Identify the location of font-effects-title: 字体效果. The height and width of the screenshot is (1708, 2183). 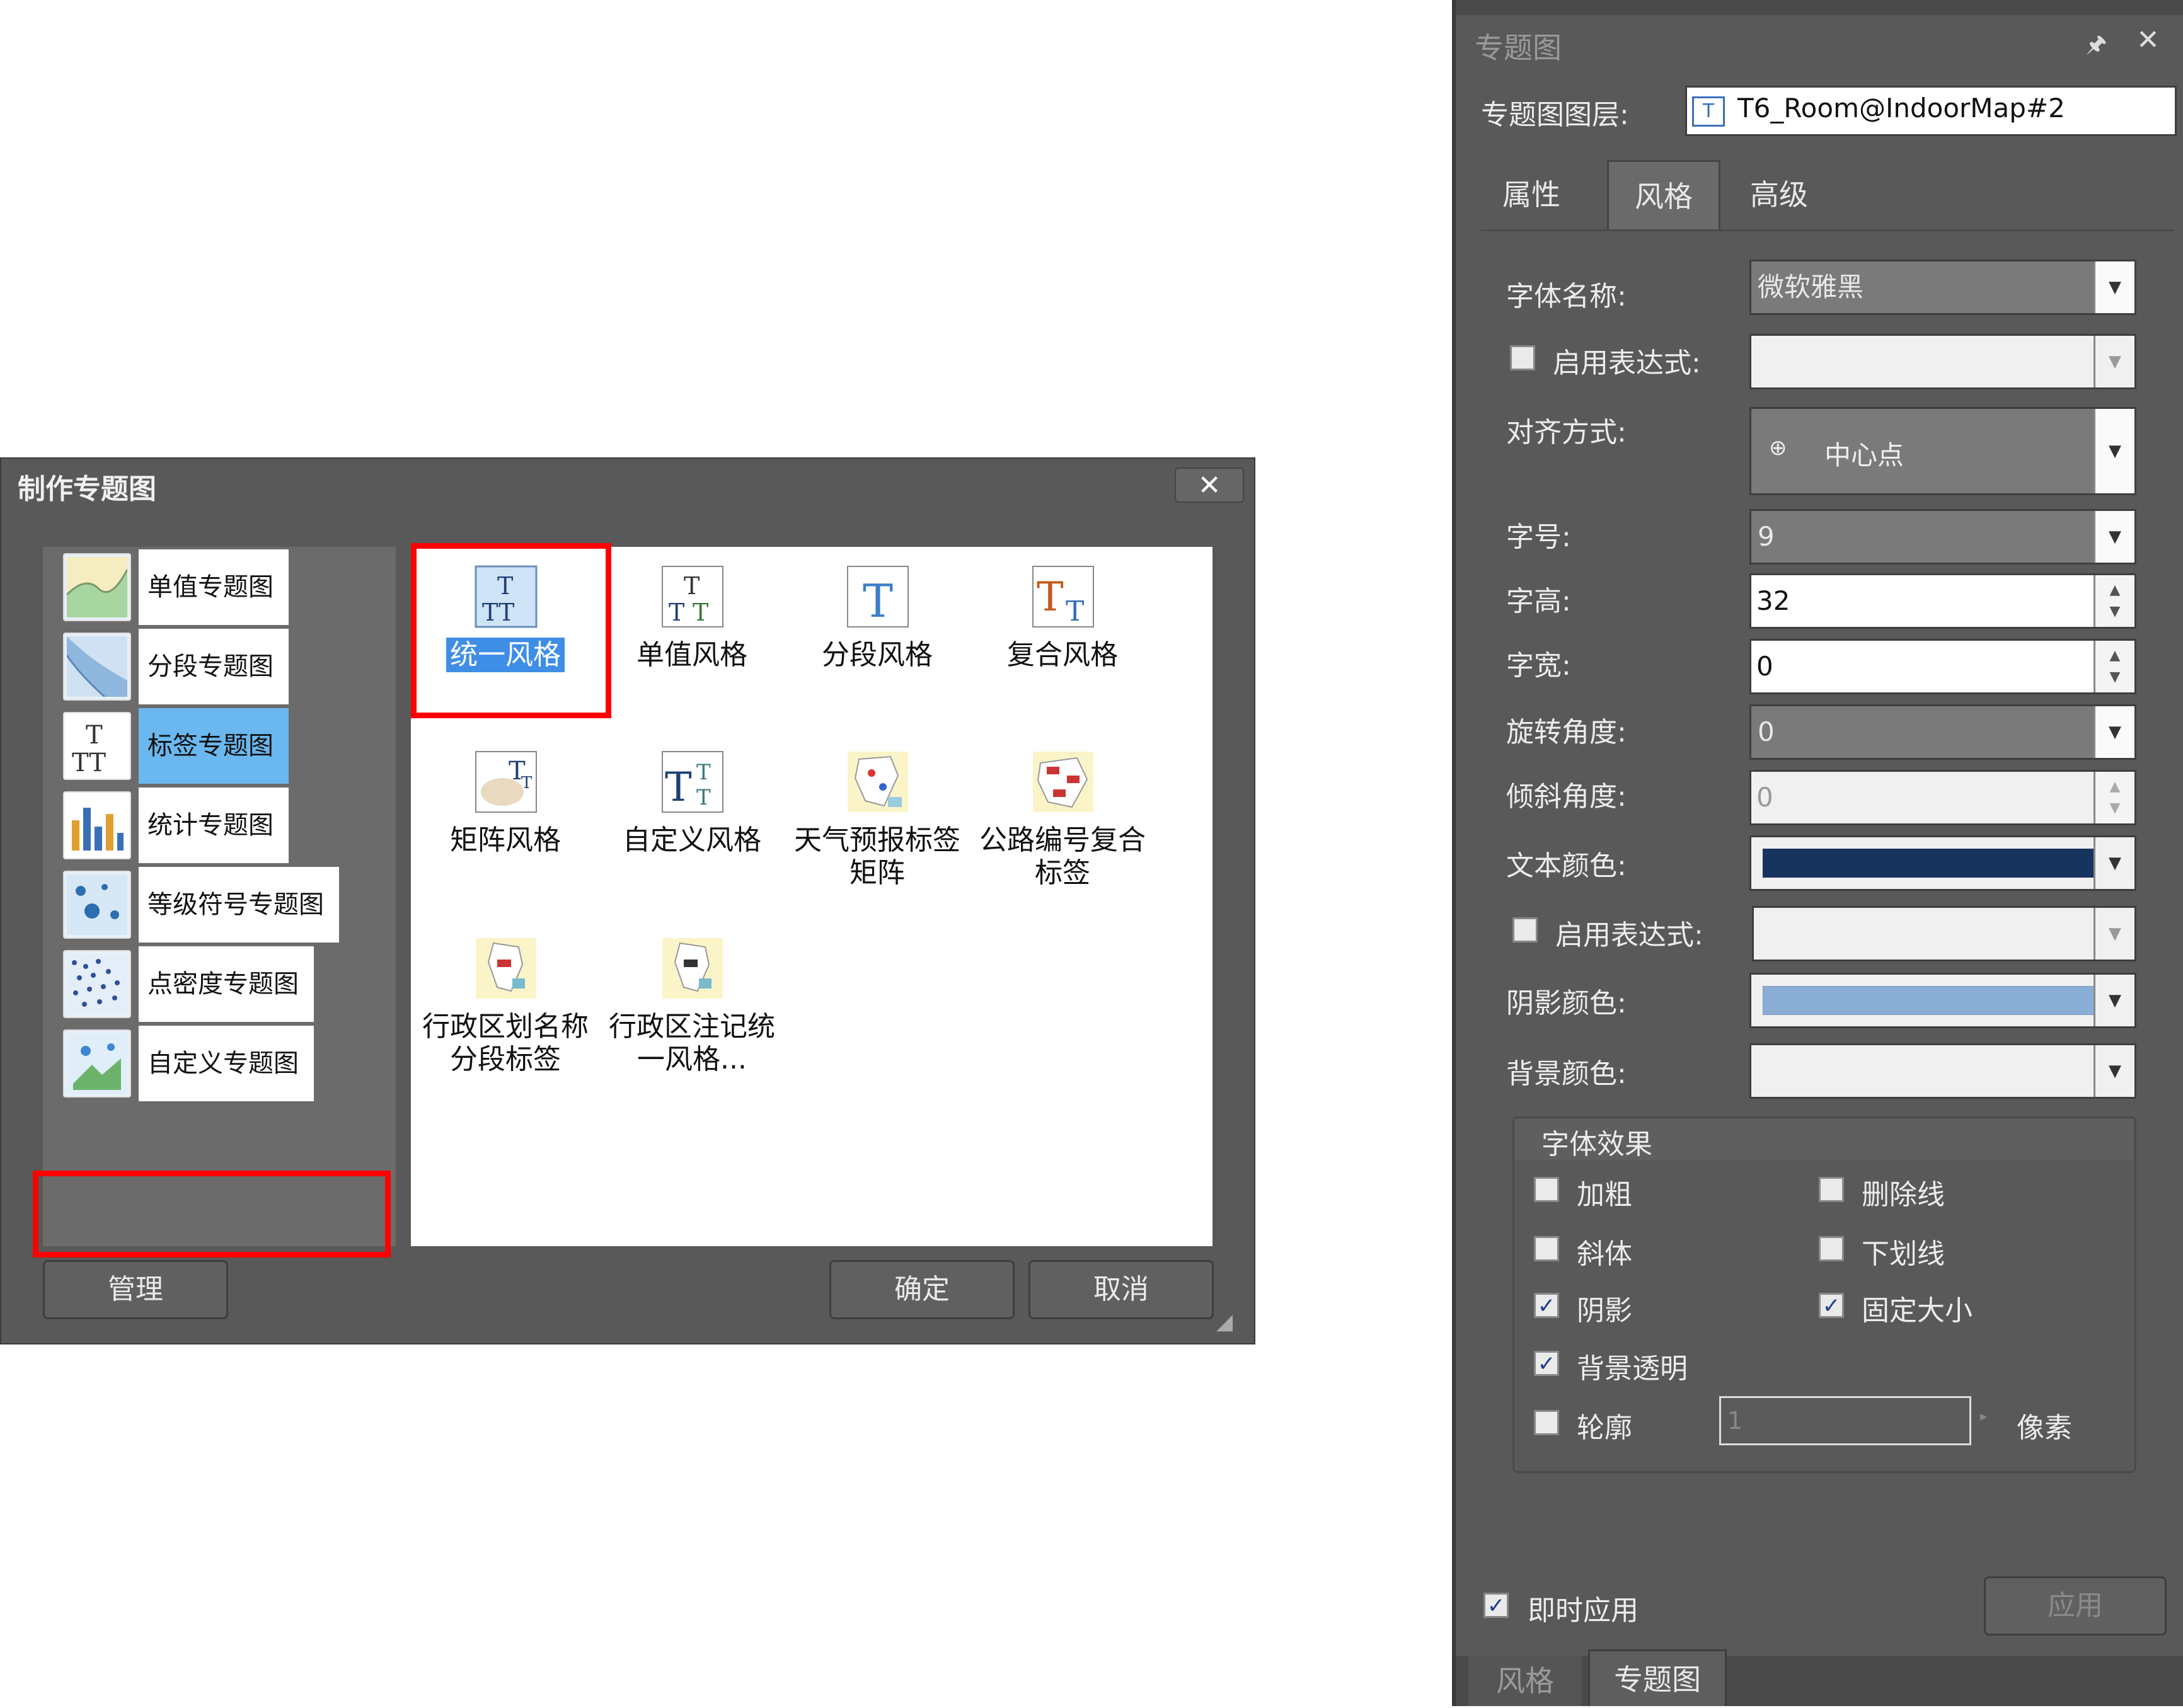
(1596, 1144).